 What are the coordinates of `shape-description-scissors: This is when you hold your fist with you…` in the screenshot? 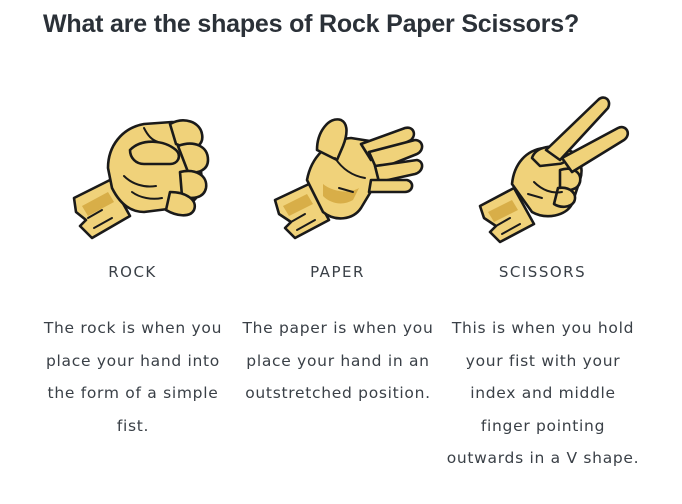 It's located at (543, 393).